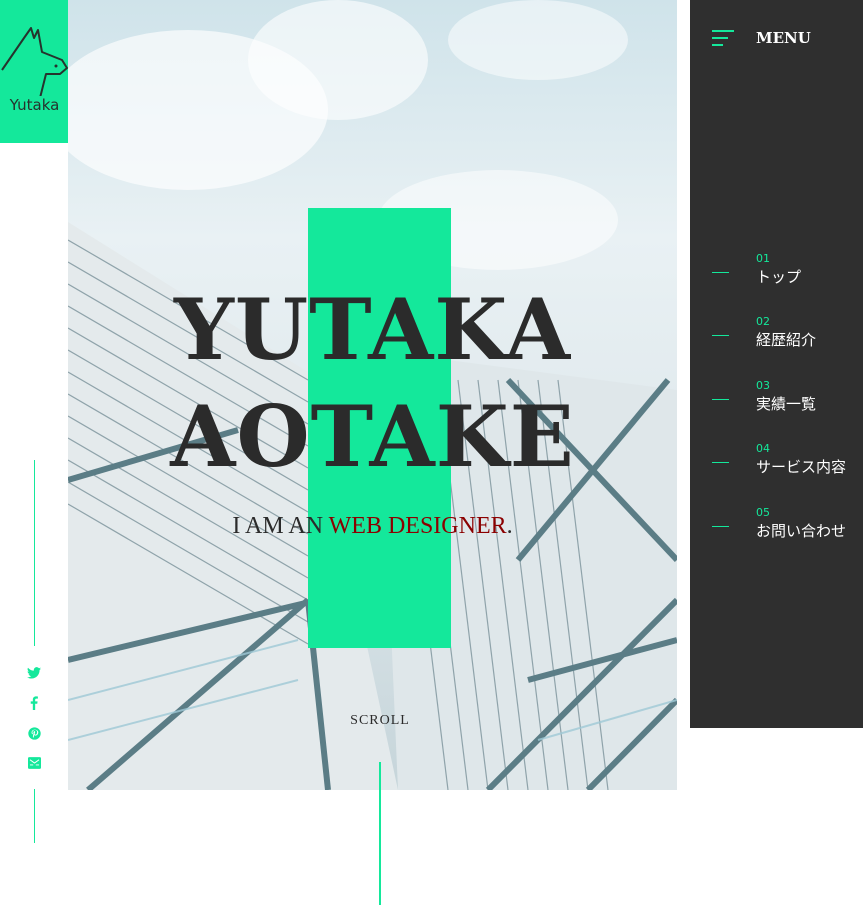 The image size is (863, 910). I want to click on menu-item-works: 03 実績一覧, so click(784, 403).